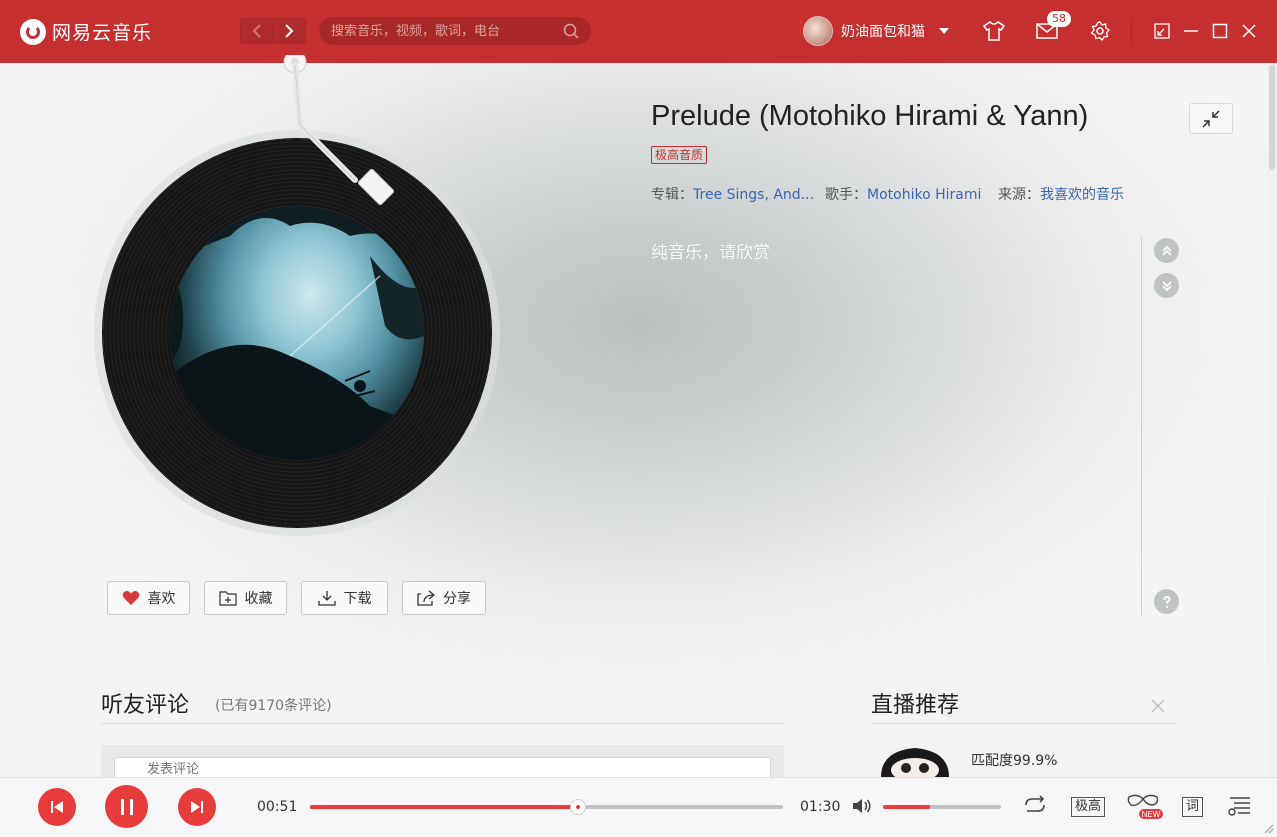 This screenshot has height=837, width=1277. Describe the element at coordinates (915, 705) in the screenshot. I see `live-title: 直播推荐` at that location.